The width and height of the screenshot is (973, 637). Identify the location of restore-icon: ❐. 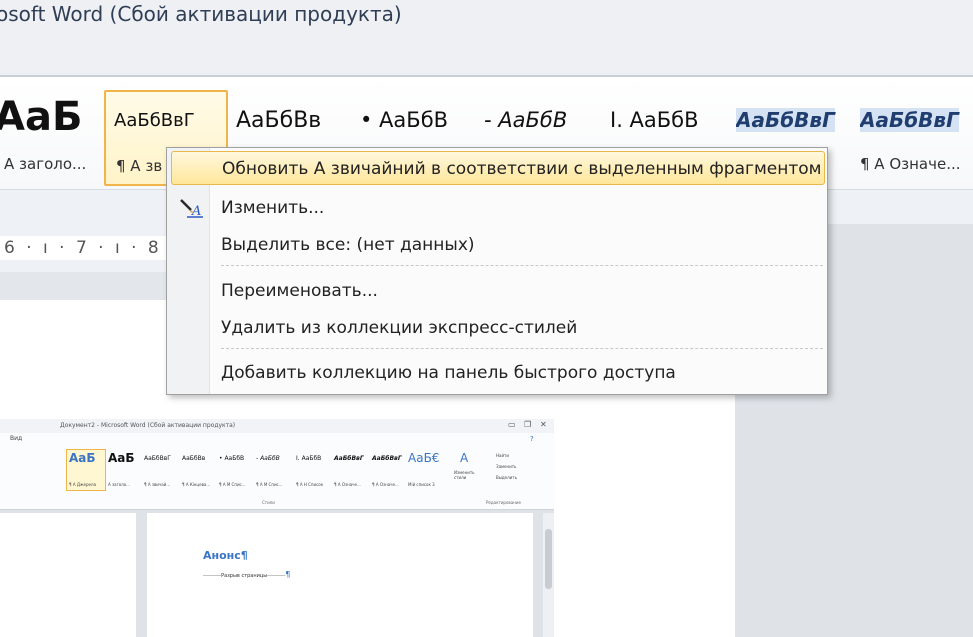
(528, 424).